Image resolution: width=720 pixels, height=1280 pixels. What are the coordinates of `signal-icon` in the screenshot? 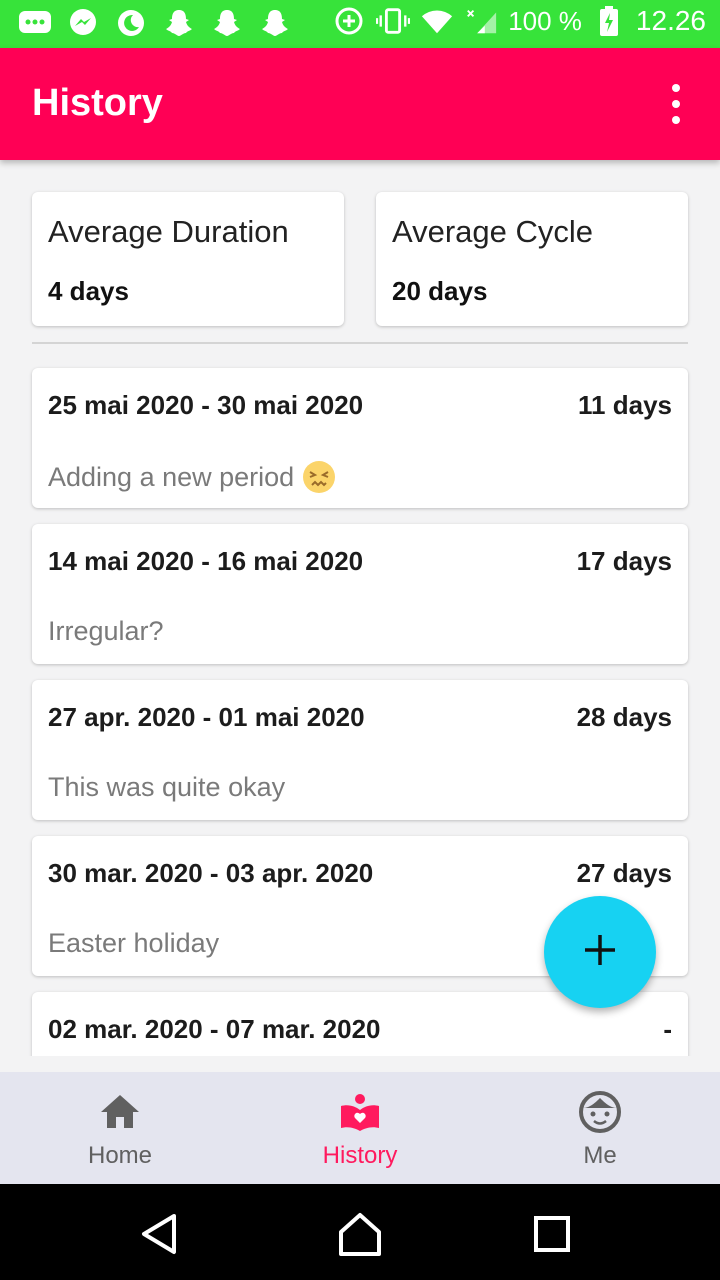 It's located at (481, 21).